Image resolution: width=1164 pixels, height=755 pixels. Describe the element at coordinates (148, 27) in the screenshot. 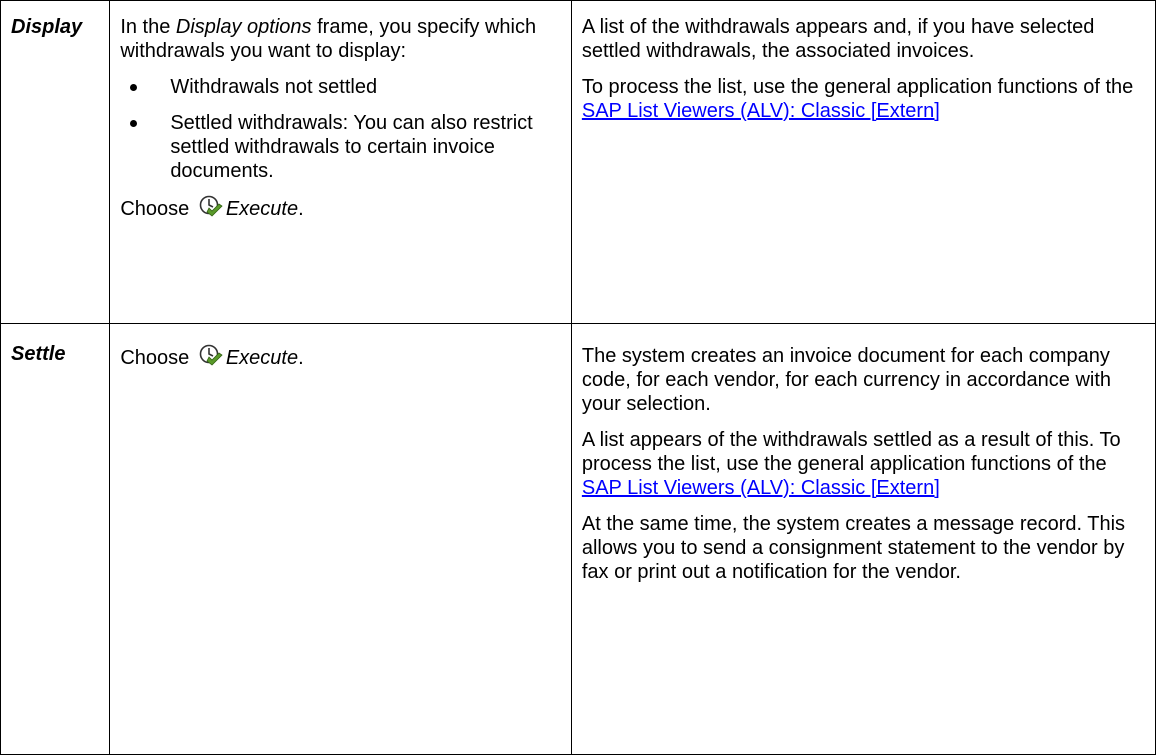

I see `intro-text-pre: In the` at that location.